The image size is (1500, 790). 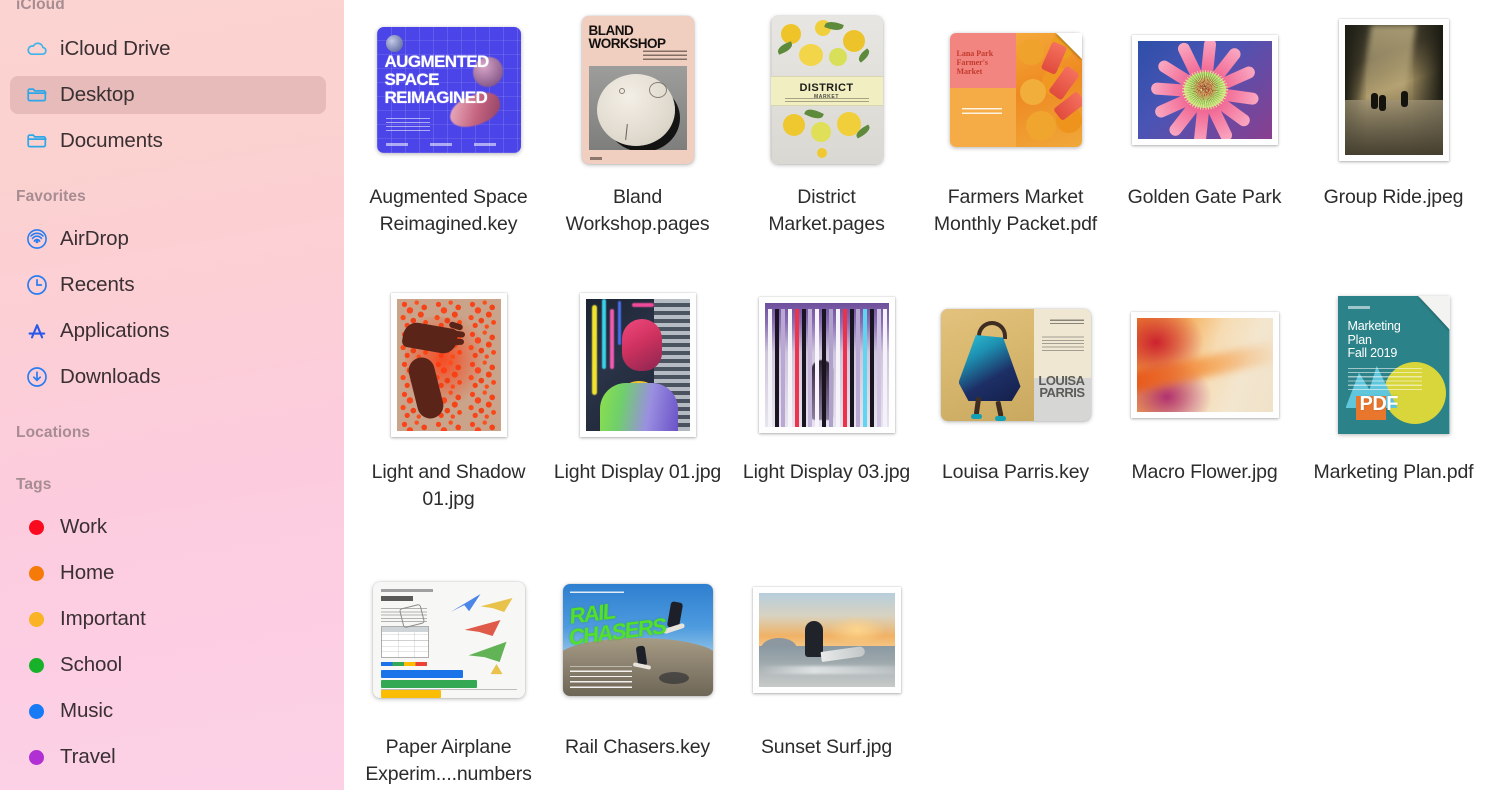 I want to click on sidebar-item-label: Home, so click(x=87, y=572).